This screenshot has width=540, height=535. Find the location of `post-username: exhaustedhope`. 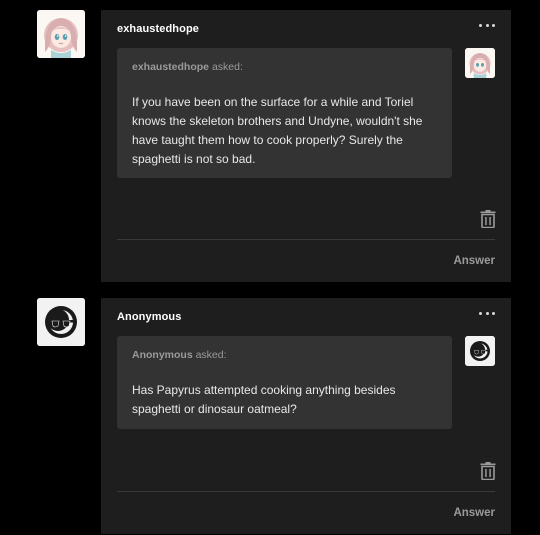

post-username: exhaustedhope is located at coordinates (158, 29).